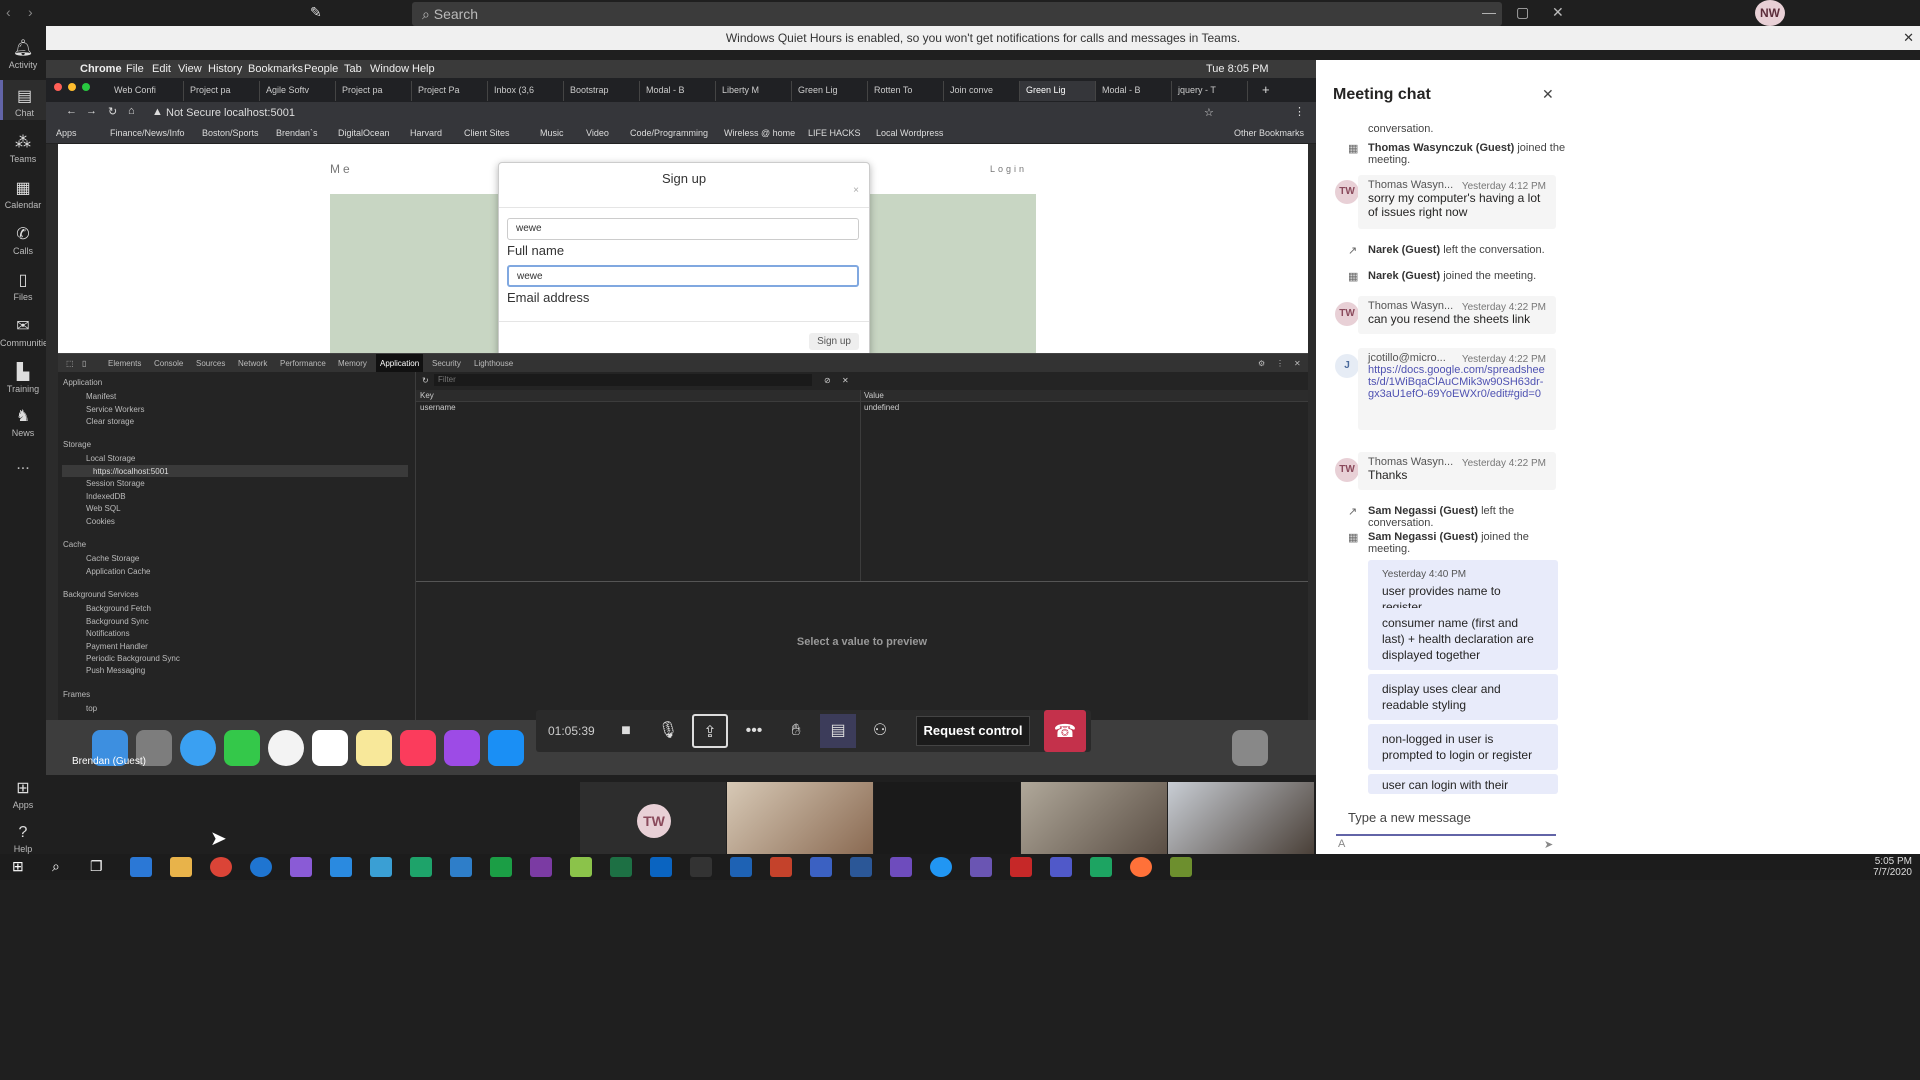 The height and width of the screenshot is (1080, 1920). Describe the element at coordinates (86, 87) in the screenshot. I see `mac-zoom-dot` at that location.